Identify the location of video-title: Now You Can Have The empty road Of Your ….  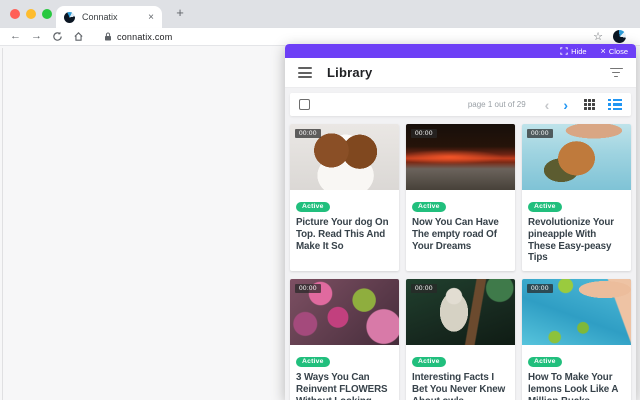
(455, 234).